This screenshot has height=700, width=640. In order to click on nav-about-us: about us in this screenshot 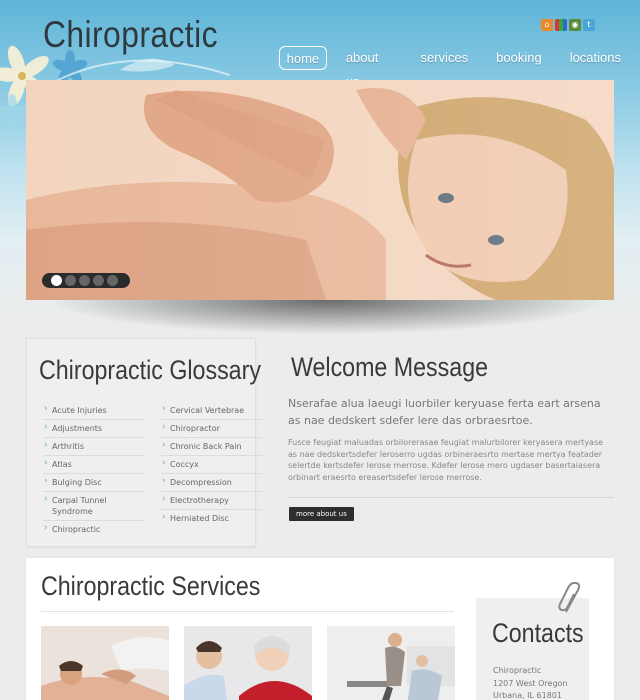, I will do `click(369, 67)`.